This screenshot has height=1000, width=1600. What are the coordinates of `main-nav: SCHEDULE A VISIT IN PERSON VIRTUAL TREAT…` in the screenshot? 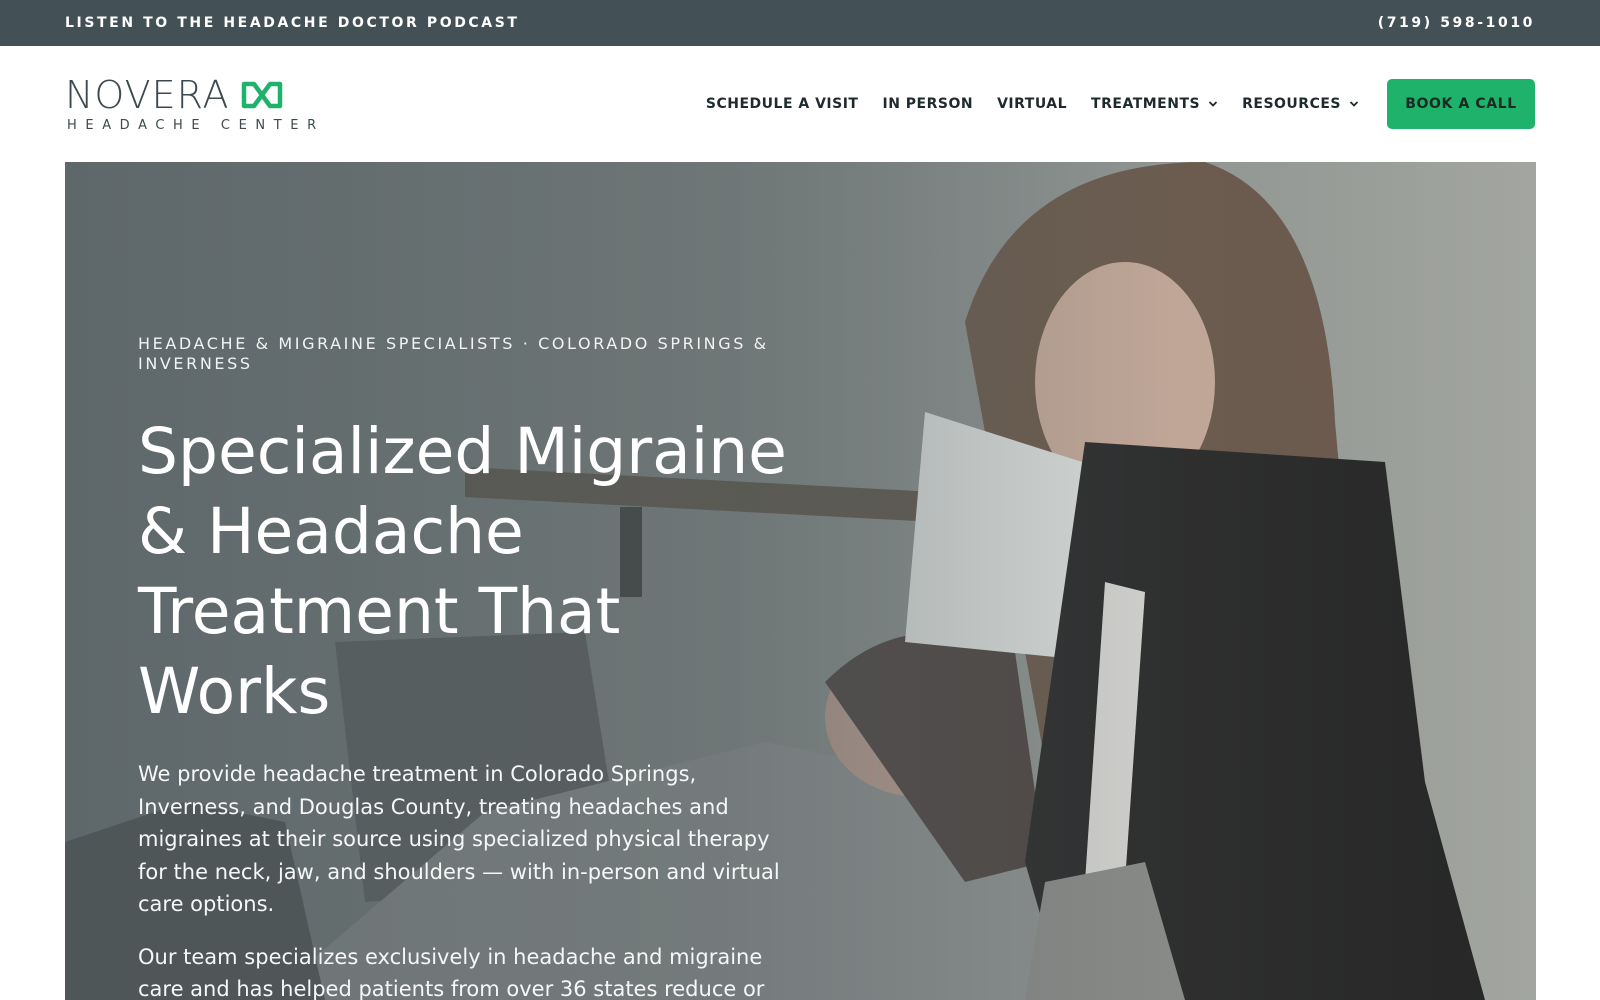 It's located at (1120, 104).